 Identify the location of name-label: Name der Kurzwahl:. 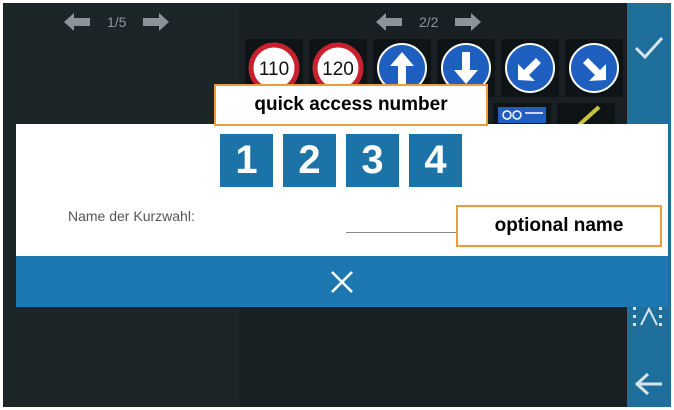
(131, 216).